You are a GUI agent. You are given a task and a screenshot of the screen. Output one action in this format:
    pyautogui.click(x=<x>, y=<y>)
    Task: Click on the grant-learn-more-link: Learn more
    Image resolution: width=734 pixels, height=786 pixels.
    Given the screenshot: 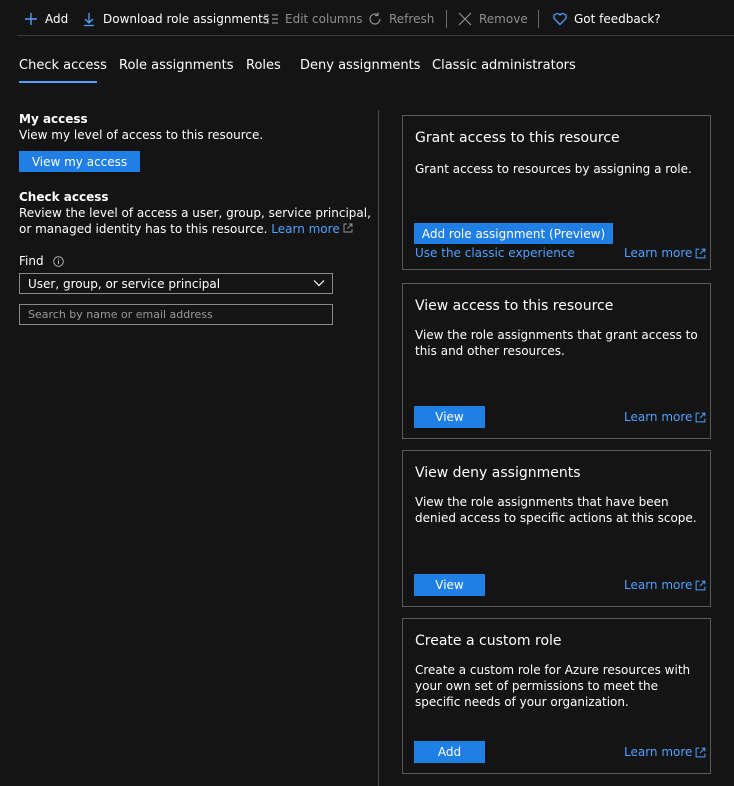 What is the action you would take?
    pyautogui.click(x=665, y=253)
    